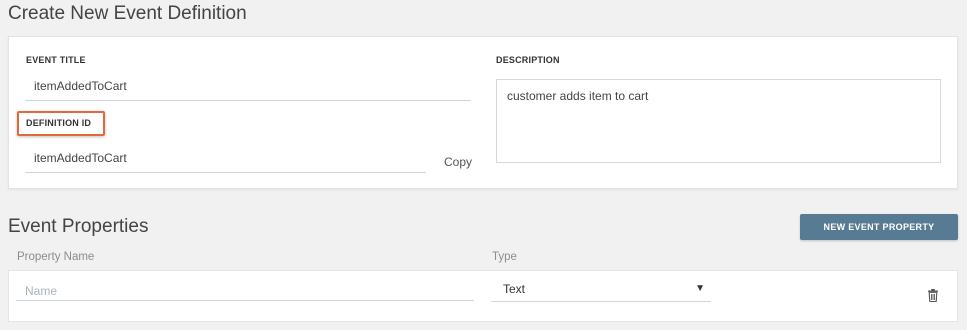  Describe the element at coordinates (80, 158) in the screenshot. I see `definition-id-value: itemAddedToCart` at that location.